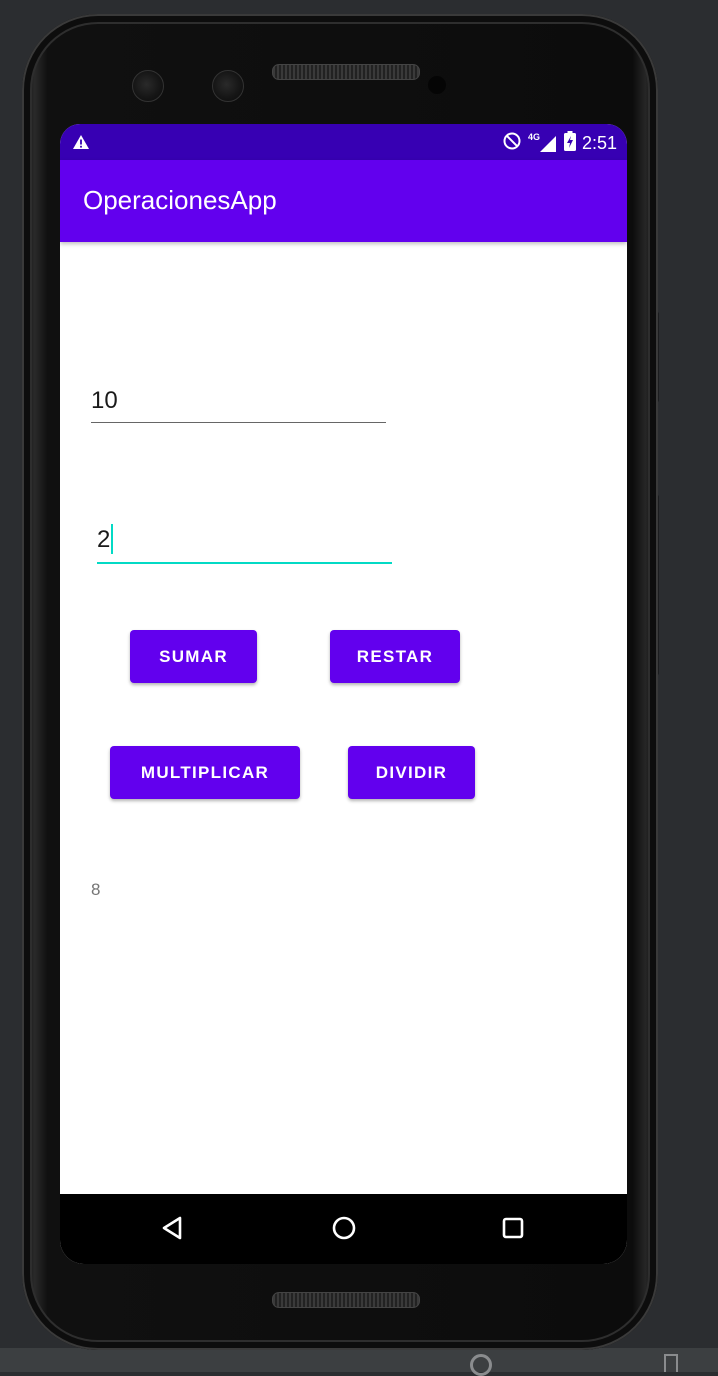  I want to click on home-button, so click(344, 1230).